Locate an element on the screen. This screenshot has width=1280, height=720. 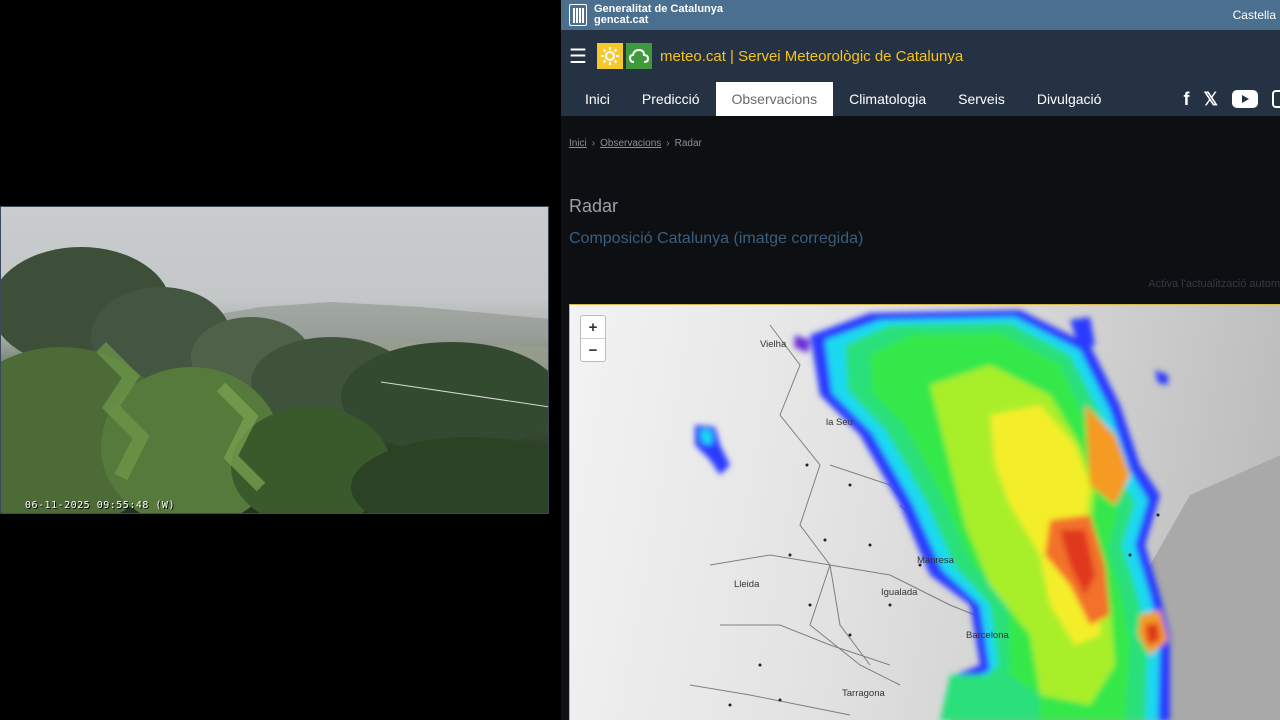
webcam-timestamp: 06-11-2025 09:55:48 (W) is located at coordinates (100, 505).